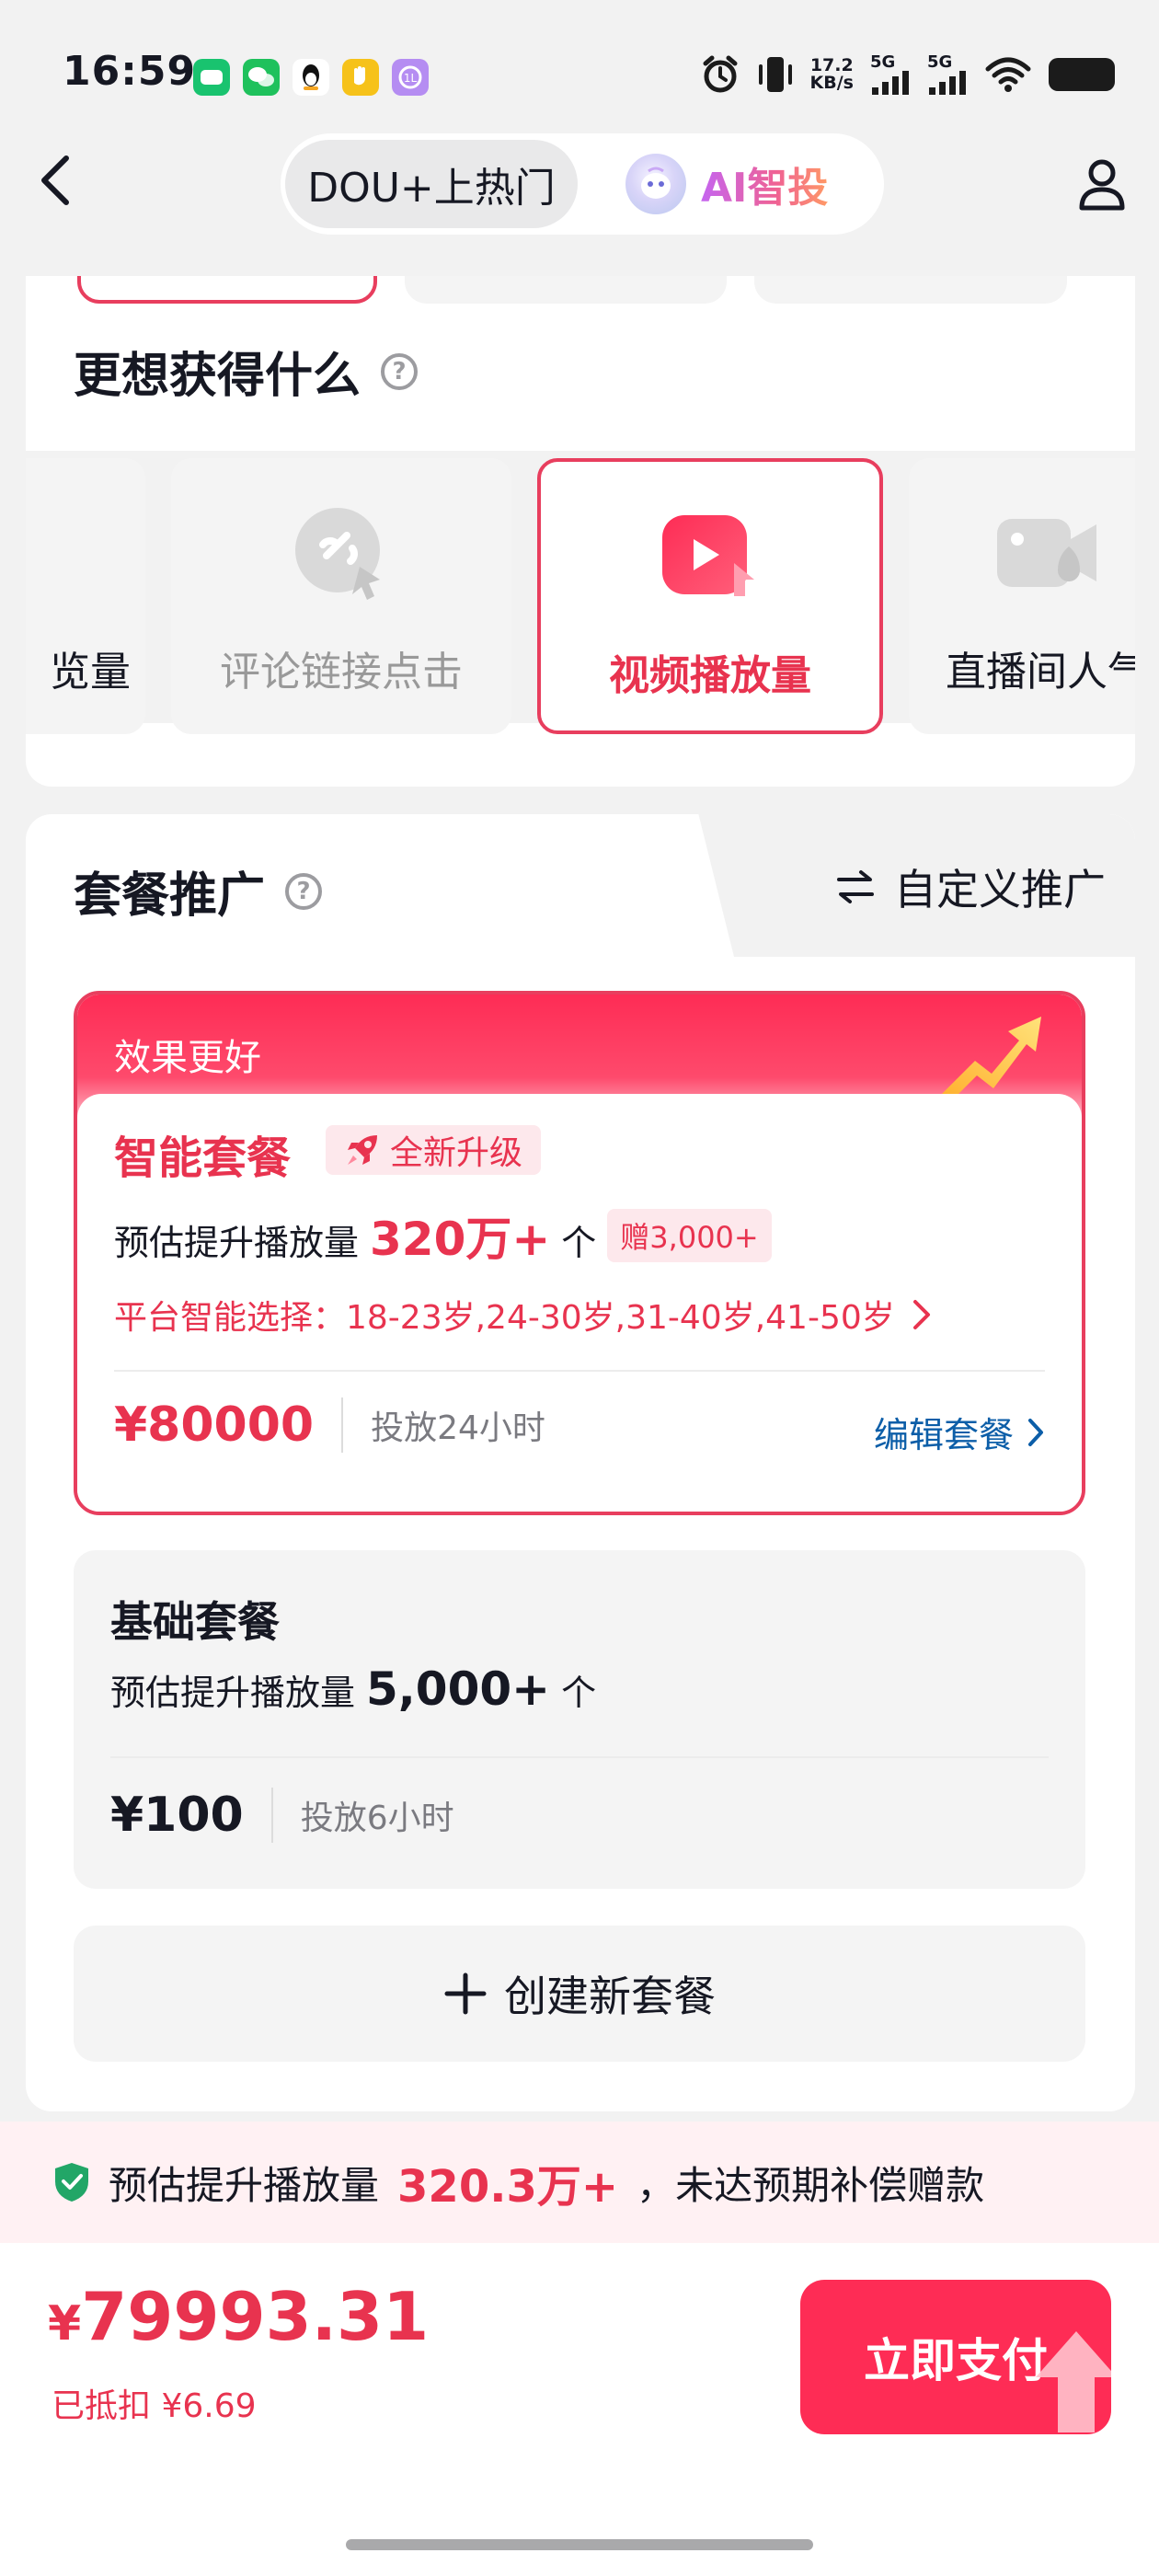  What do you see at coordinates (579, 2544) in the screenshot?
I see `home-indicator` at bounding box center [579, 2544].